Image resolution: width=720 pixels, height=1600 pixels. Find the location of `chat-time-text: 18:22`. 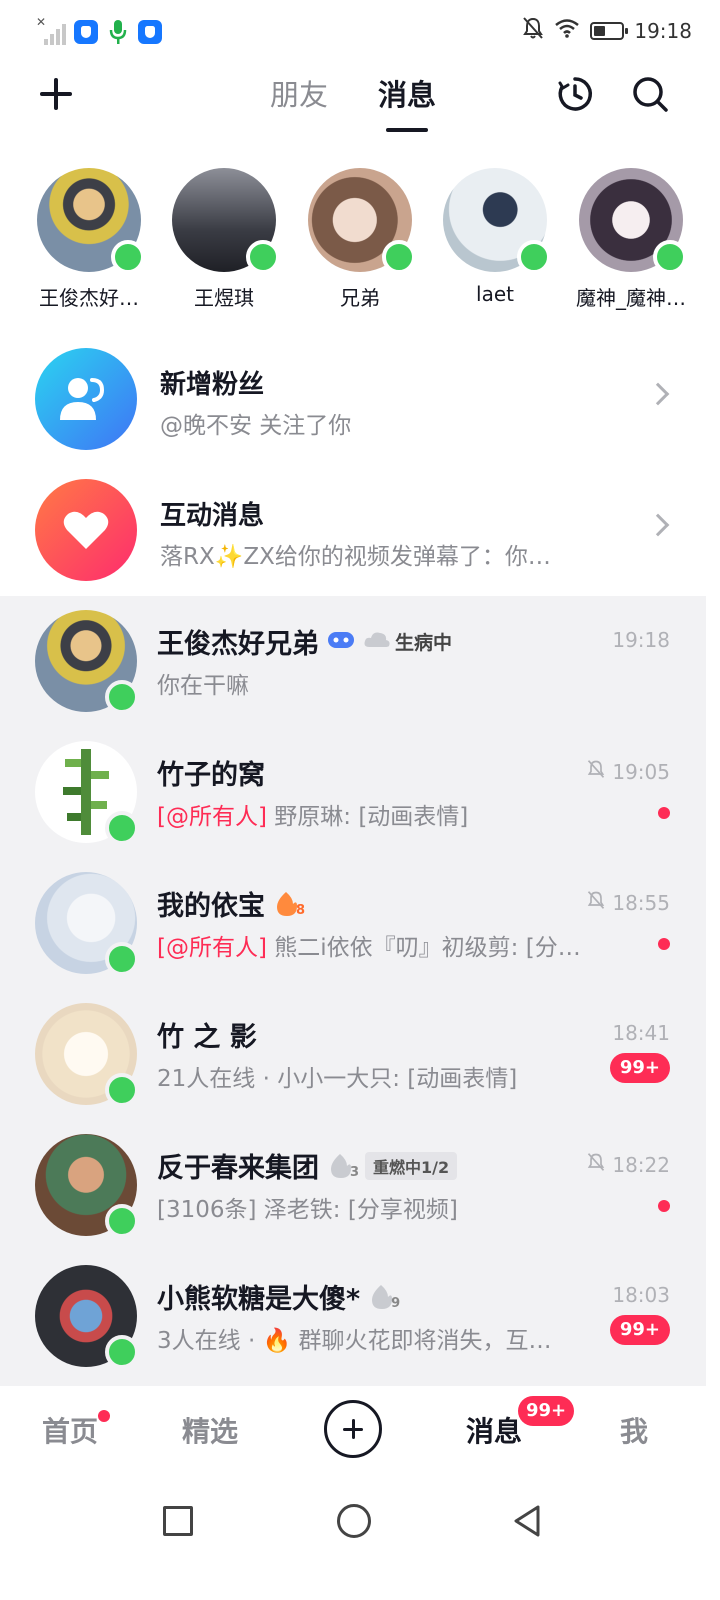

chat-time-text: 18:22 is located at coordinates (641, 1164).